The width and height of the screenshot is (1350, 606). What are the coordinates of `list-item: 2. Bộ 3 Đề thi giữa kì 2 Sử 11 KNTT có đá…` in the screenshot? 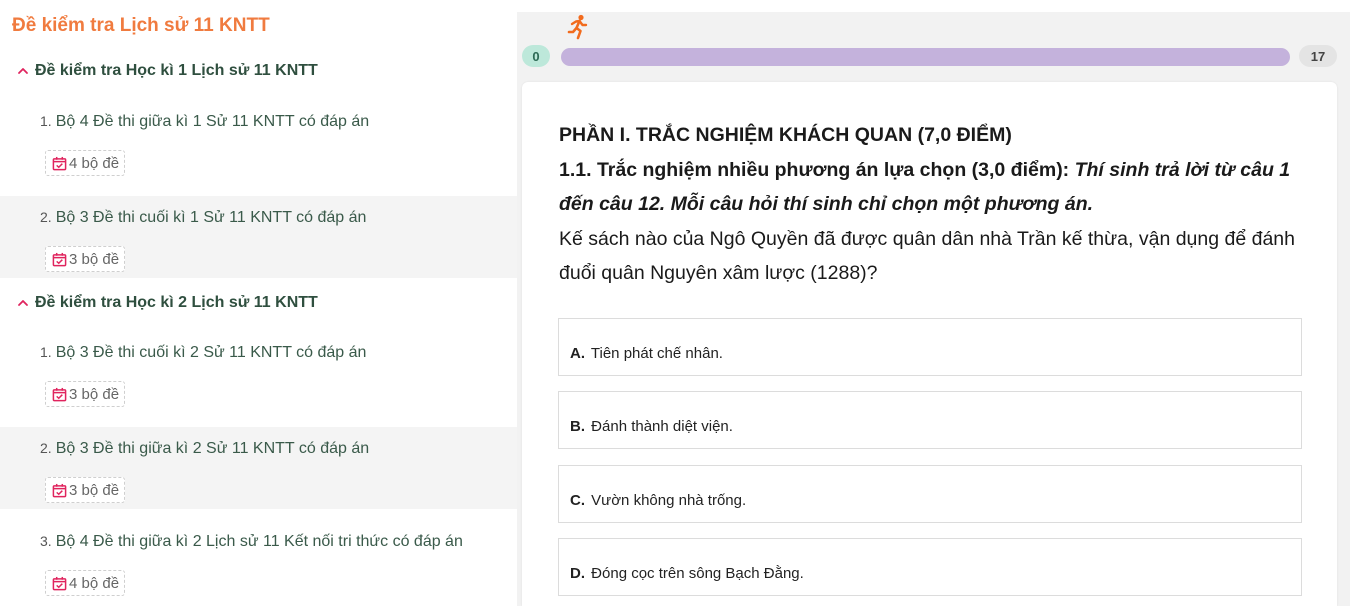 It's located at (258, 468).